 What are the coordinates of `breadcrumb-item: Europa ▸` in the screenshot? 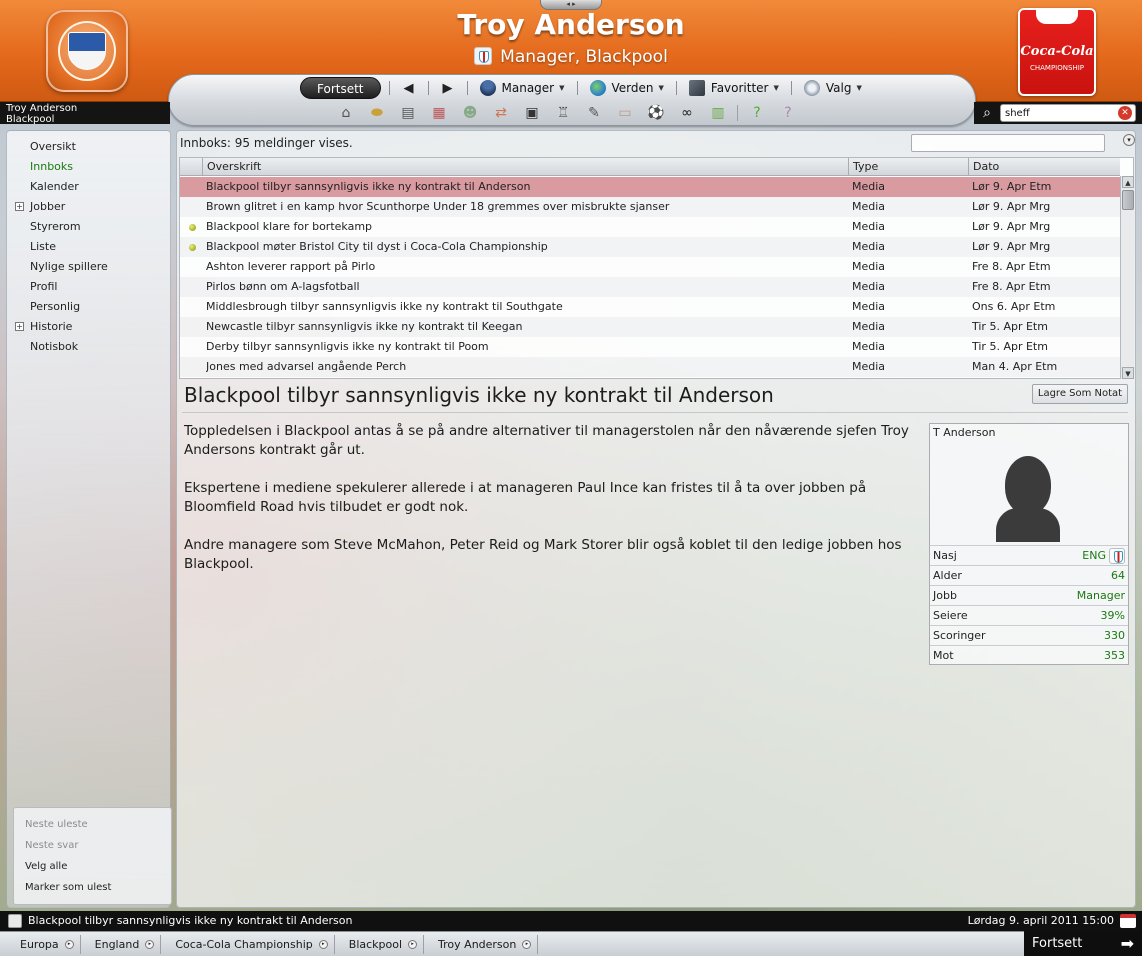 It's located at (43, 944).